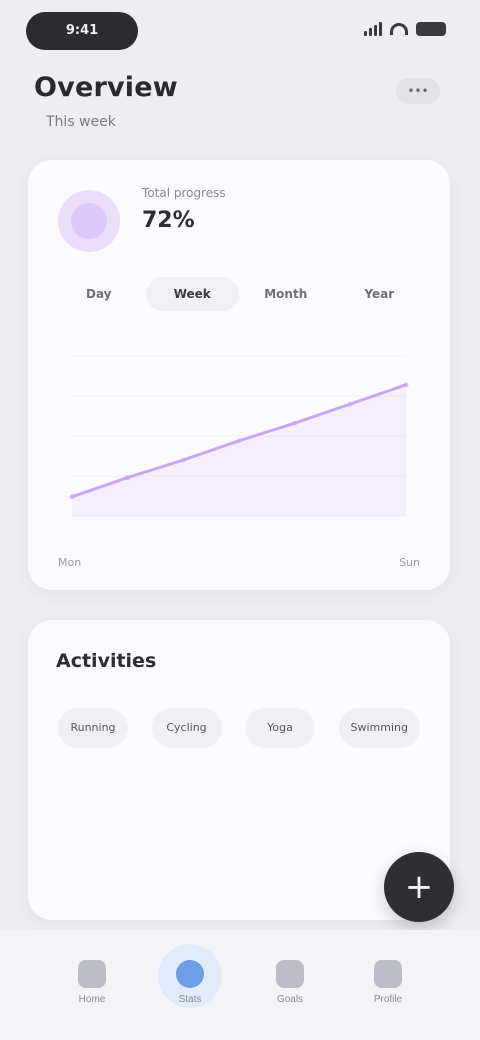  What do you see at coordinates (106, 87) in the screenshot?
I see `page-title: Overview` at bounding box center [106, 87].